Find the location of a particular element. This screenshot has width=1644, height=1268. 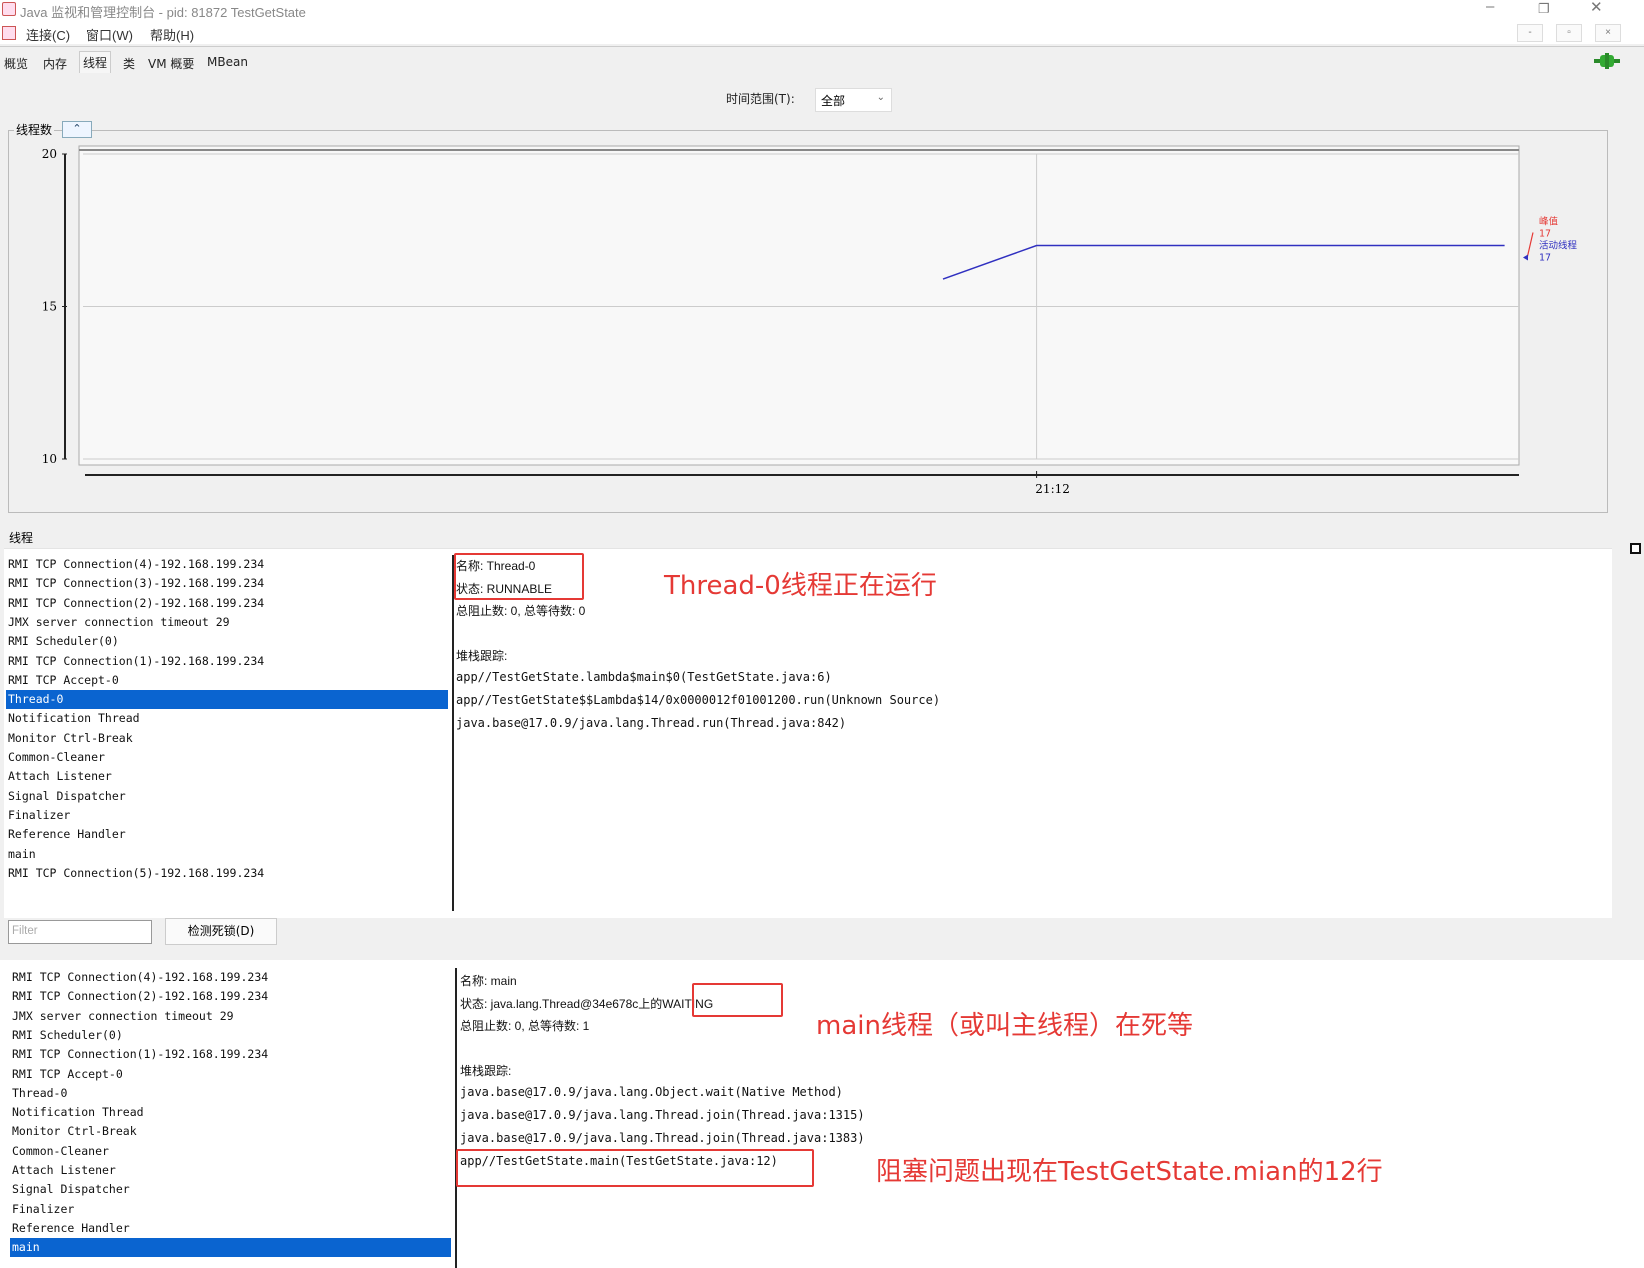

tab-classes: 类 is located at coordinates (129, 63).